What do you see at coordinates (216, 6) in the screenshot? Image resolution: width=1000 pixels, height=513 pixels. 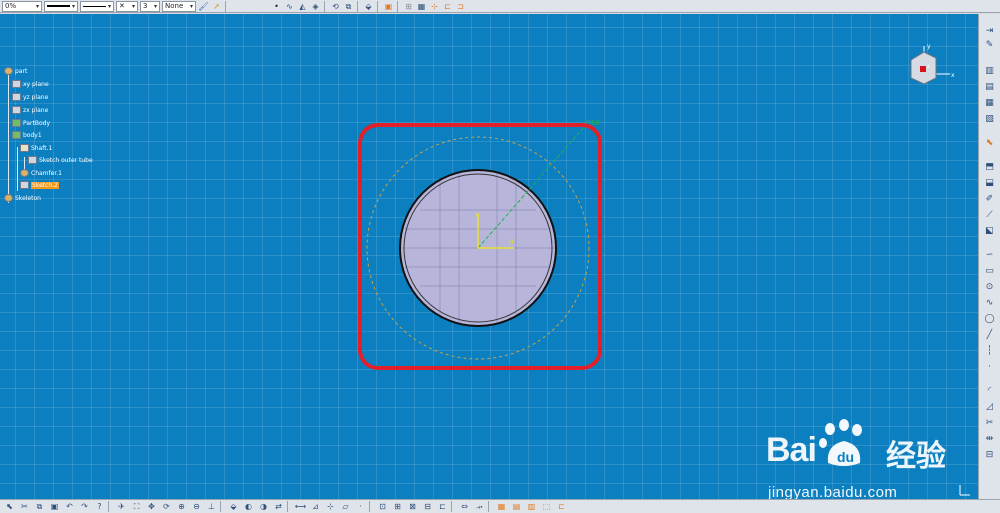 I see `select-arrow-icon: ➚` at bounding box center [216, 6].